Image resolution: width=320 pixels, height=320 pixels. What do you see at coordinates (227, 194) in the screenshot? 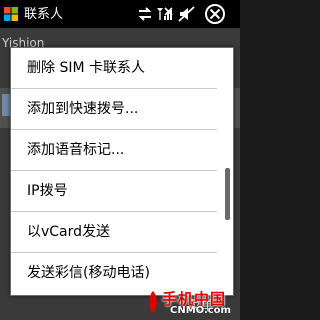
I see `menu-scrollbar` at bounding box center [227, 194].